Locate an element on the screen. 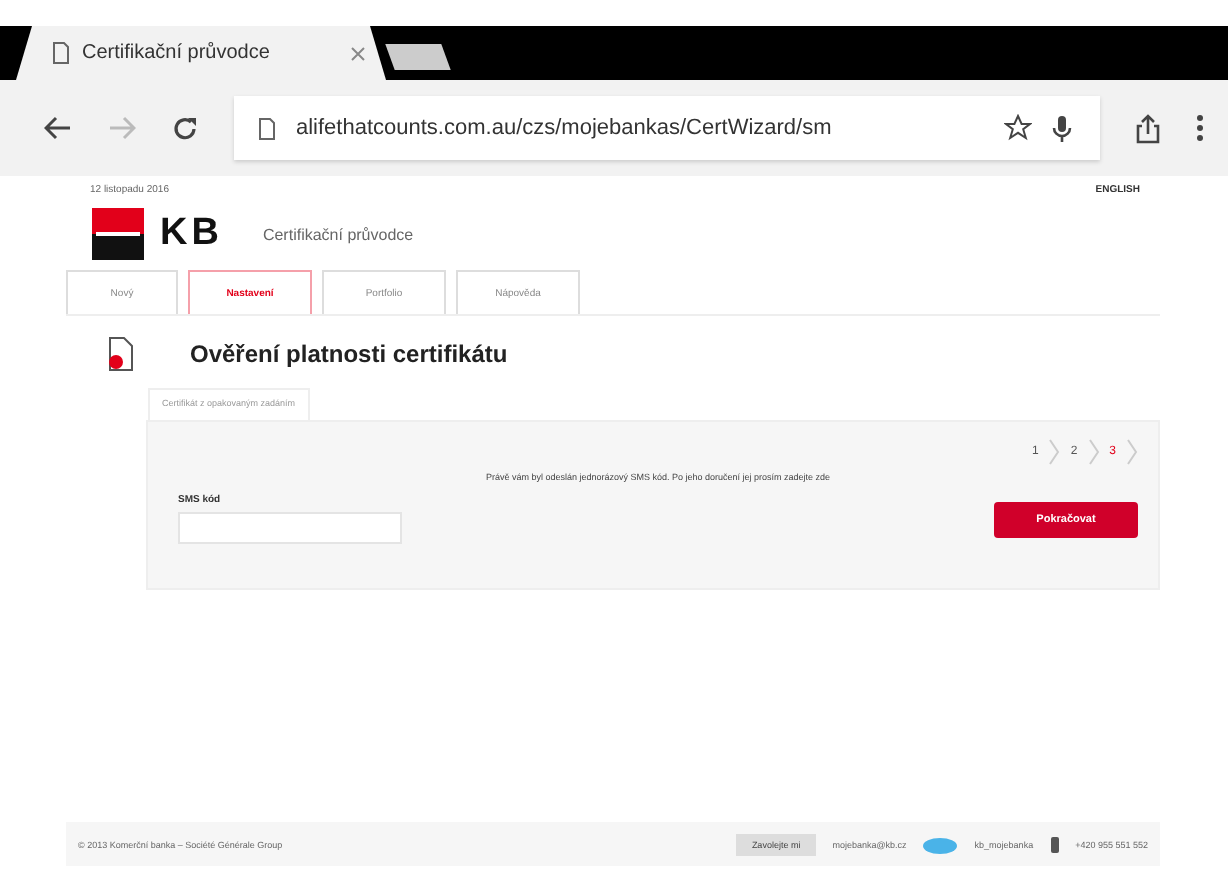  logo-text: KB is located at coordinates (191, 234).